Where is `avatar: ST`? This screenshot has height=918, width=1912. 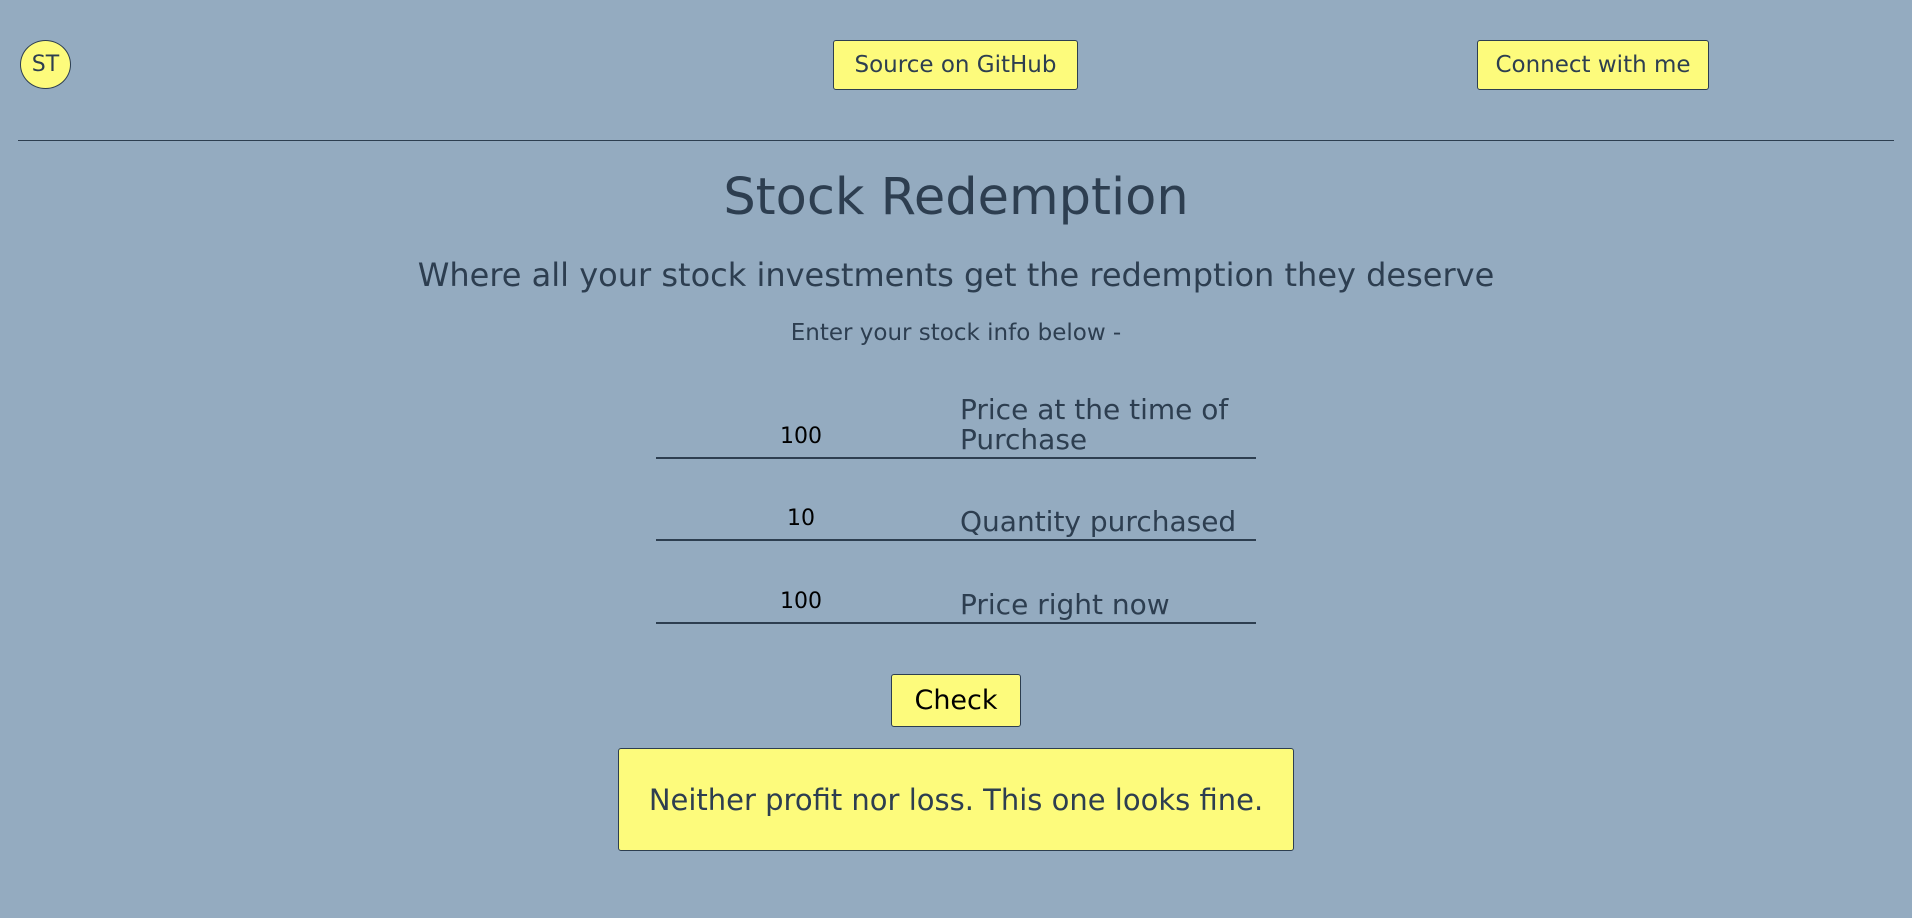
avatar: ST is located at coordinates (45, 64).